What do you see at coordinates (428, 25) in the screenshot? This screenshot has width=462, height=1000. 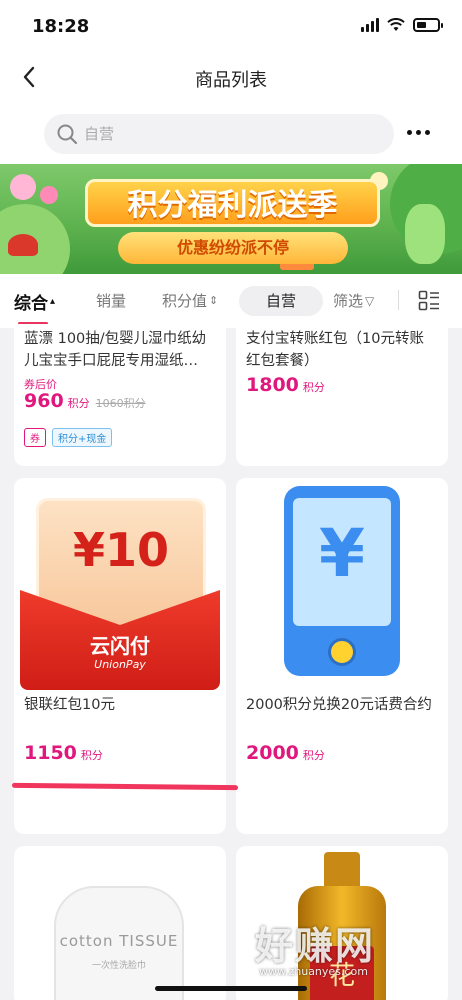 I see `battery-icon` at bounding box center [428, 25].